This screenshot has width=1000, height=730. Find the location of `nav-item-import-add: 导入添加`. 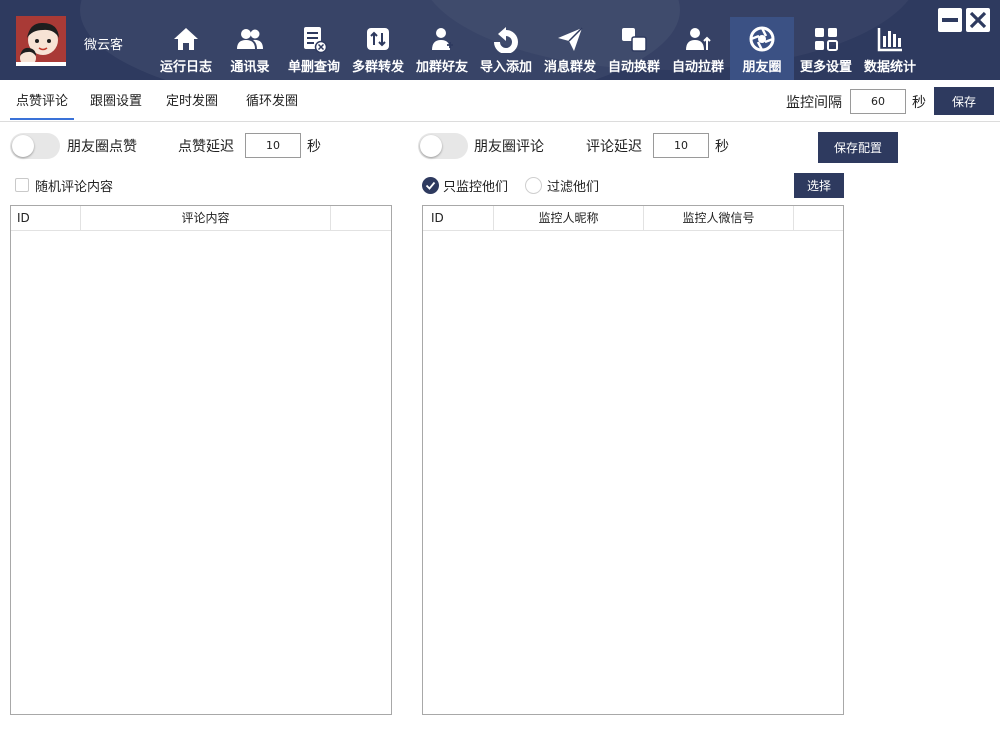

nav-item-import-add: 导入添加 is located at coordinates (506, 48).